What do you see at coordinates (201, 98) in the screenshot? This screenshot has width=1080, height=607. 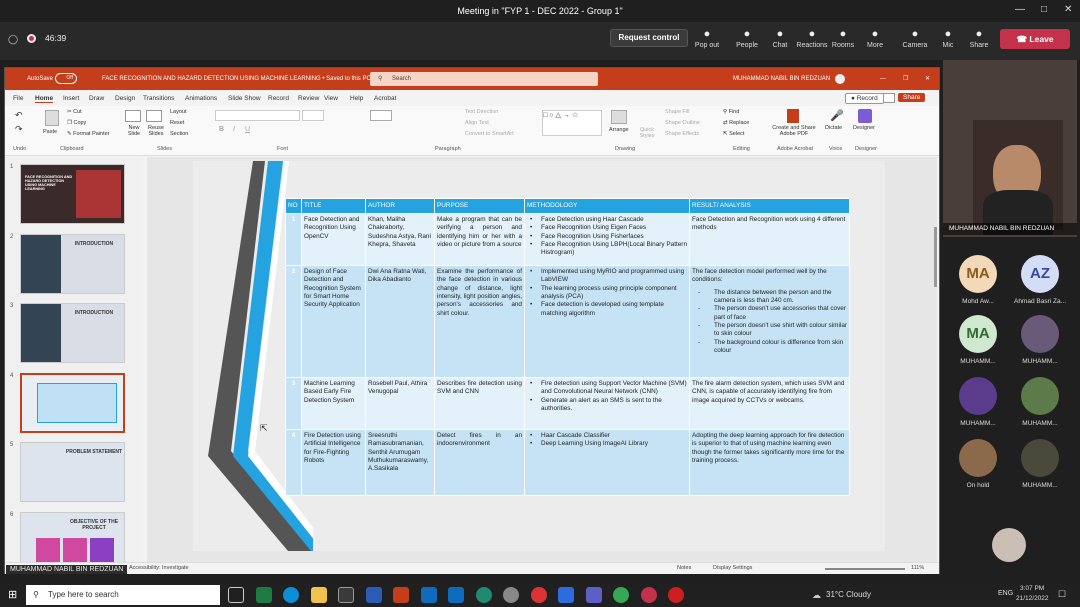 I see `menu-animations: Animations` at bounding box center [201, 98].